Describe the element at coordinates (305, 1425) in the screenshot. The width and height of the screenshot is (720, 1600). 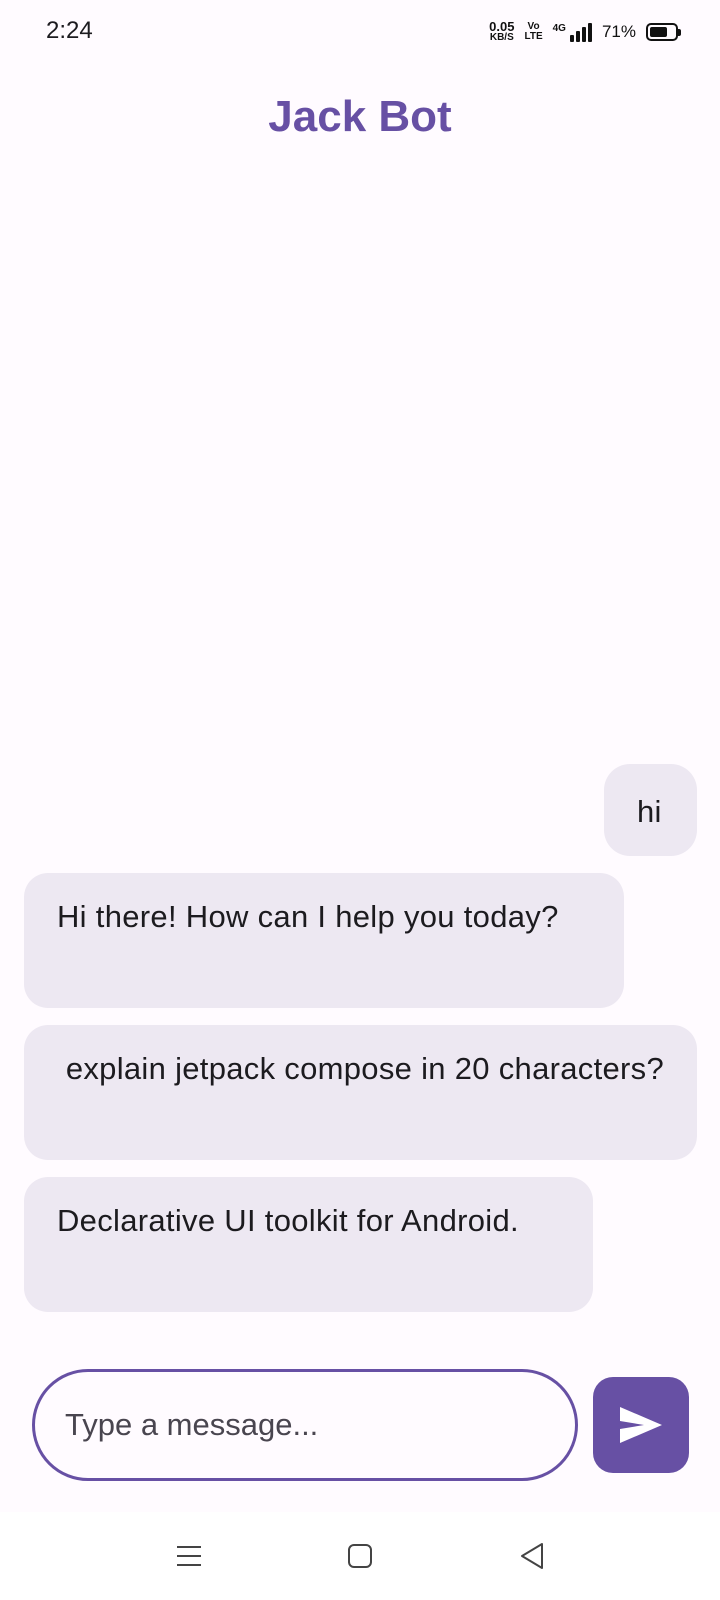
I see `message-input` at that location.